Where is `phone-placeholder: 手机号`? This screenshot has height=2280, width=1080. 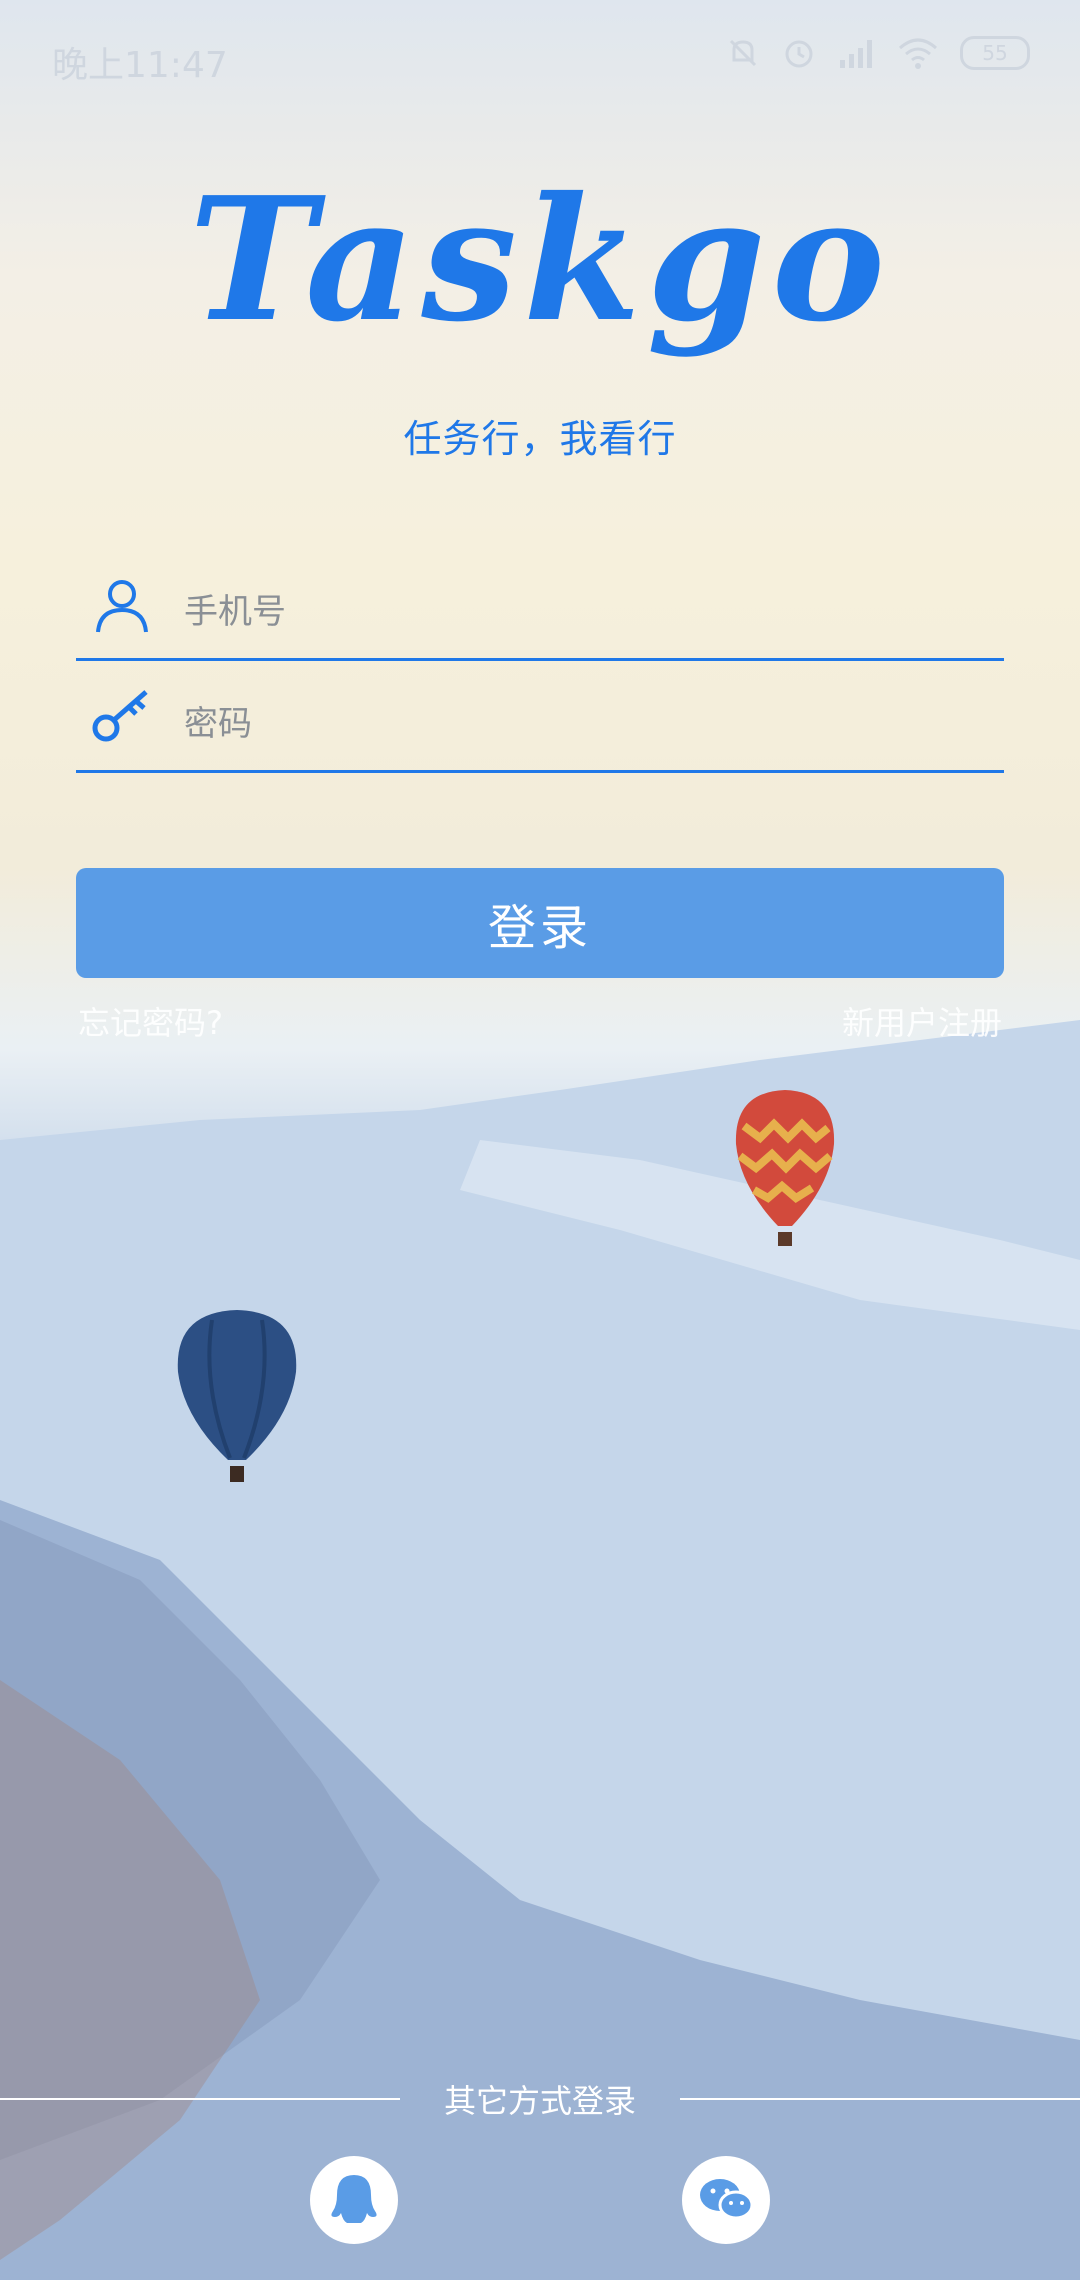 phone-placeholder: 手机号 is located at coordinates (235, 612).